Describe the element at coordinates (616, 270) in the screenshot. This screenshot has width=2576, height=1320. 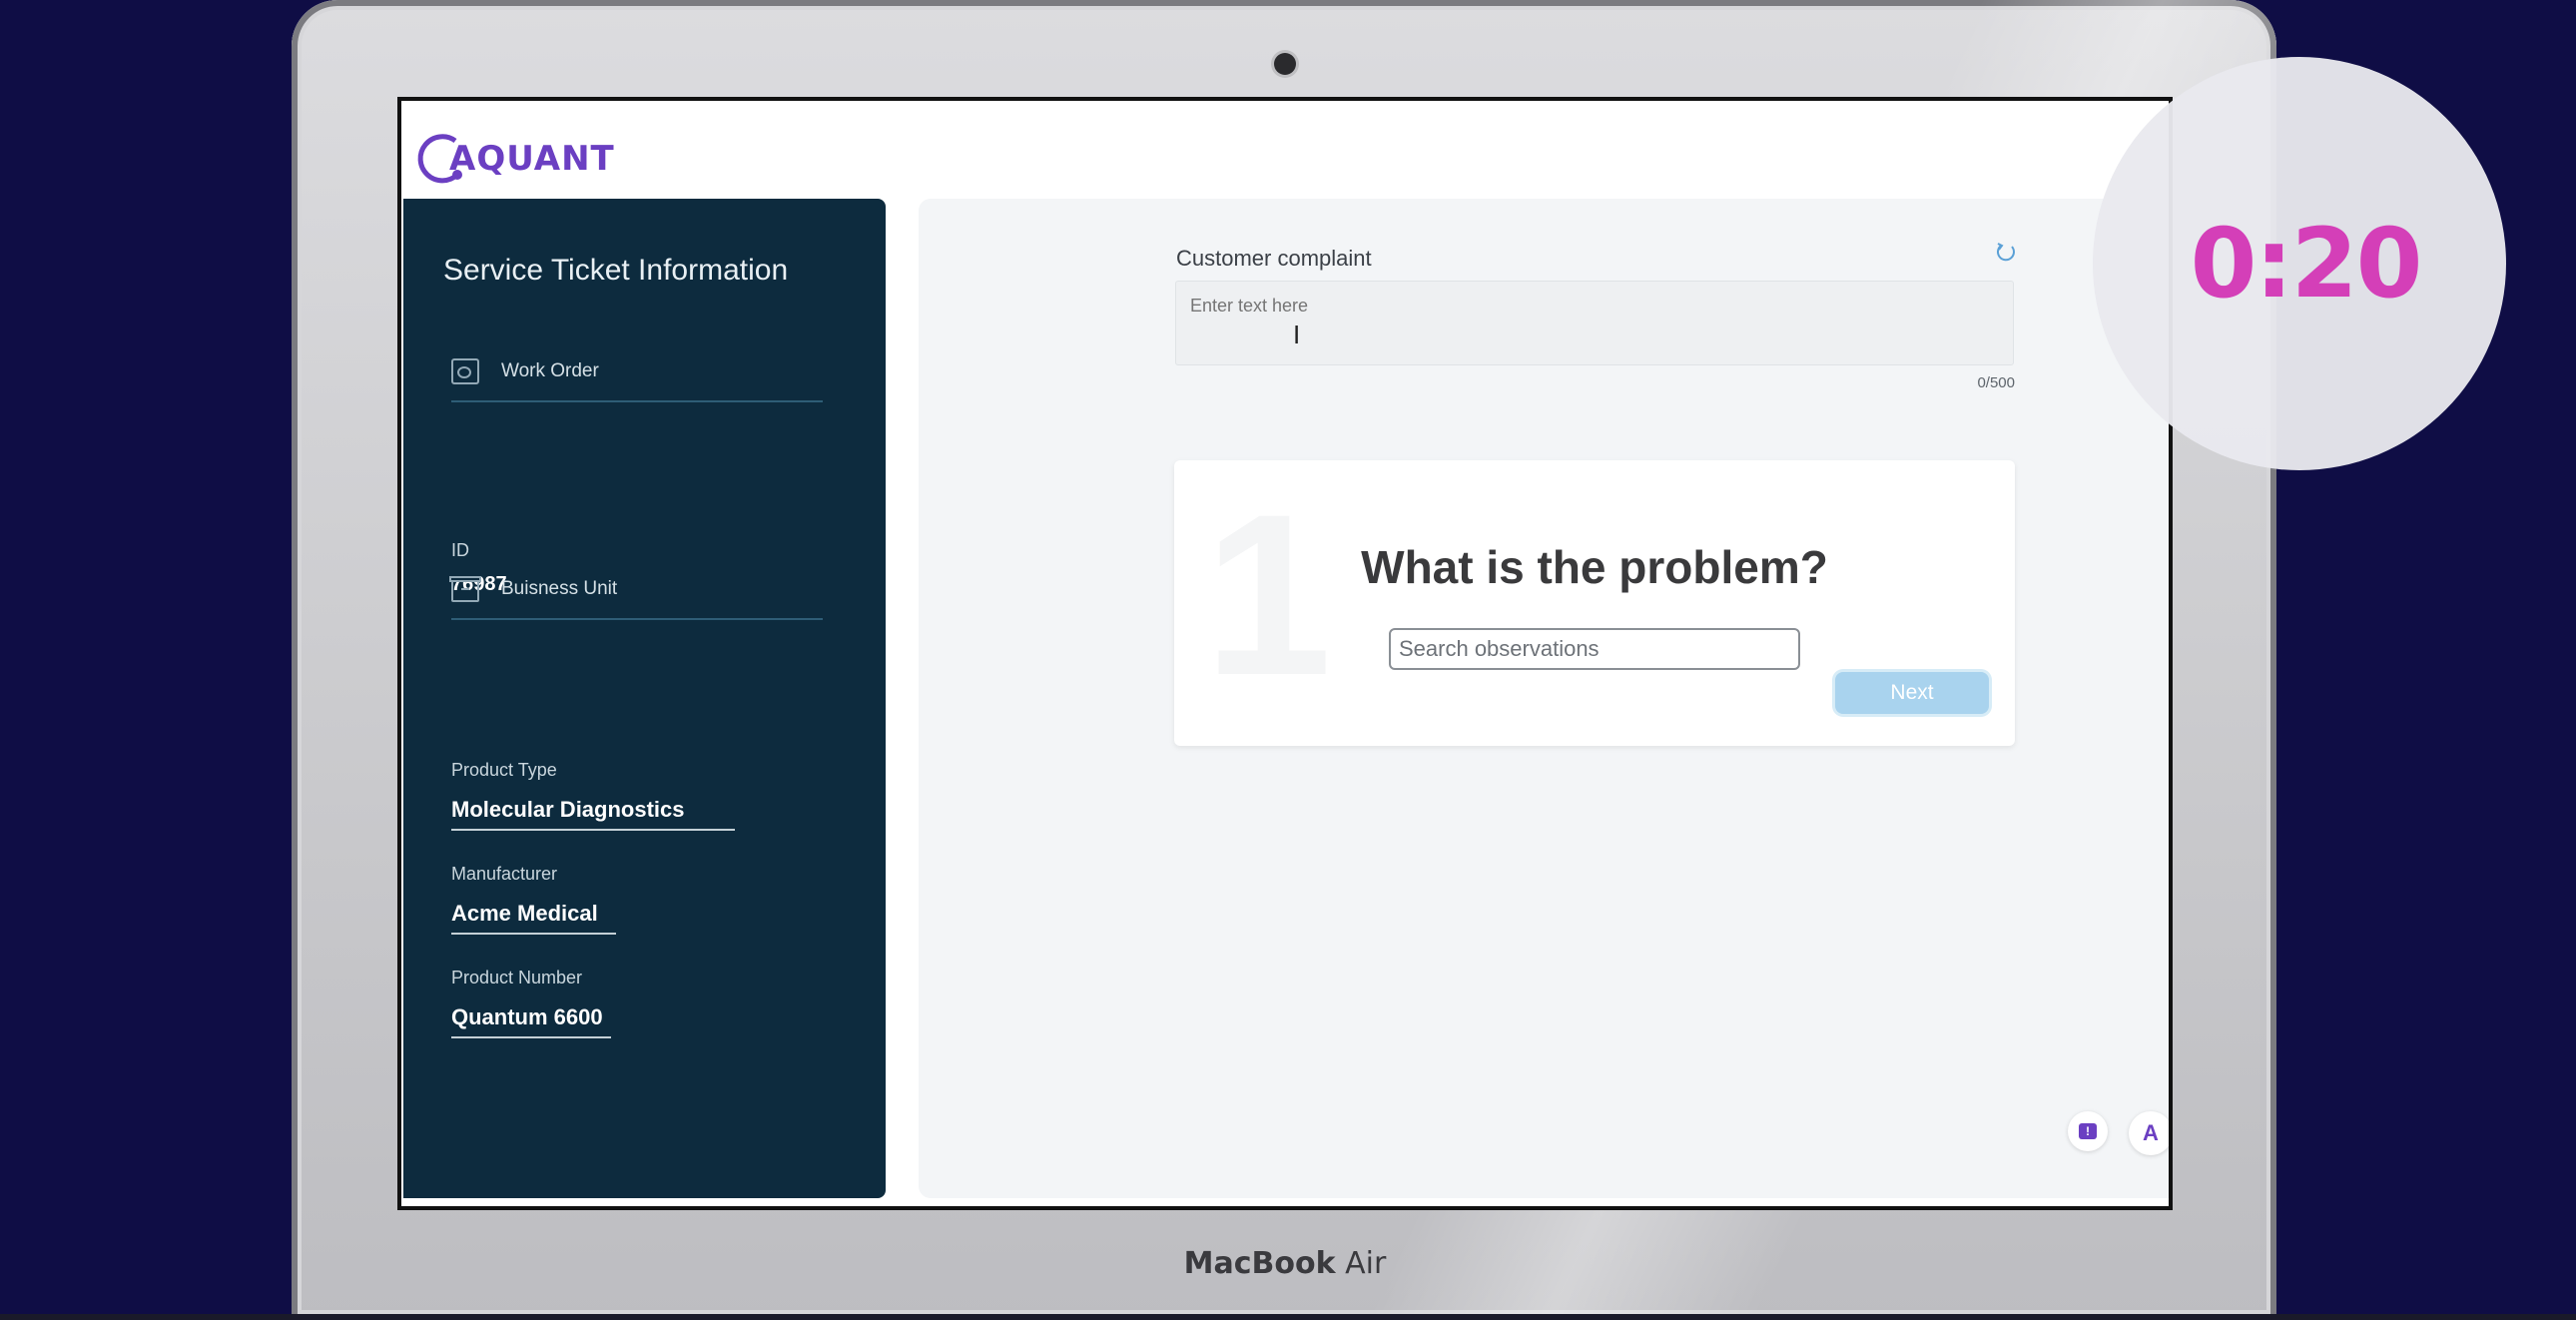
I see `sidebar-title: Service Ticket Information` at that location.